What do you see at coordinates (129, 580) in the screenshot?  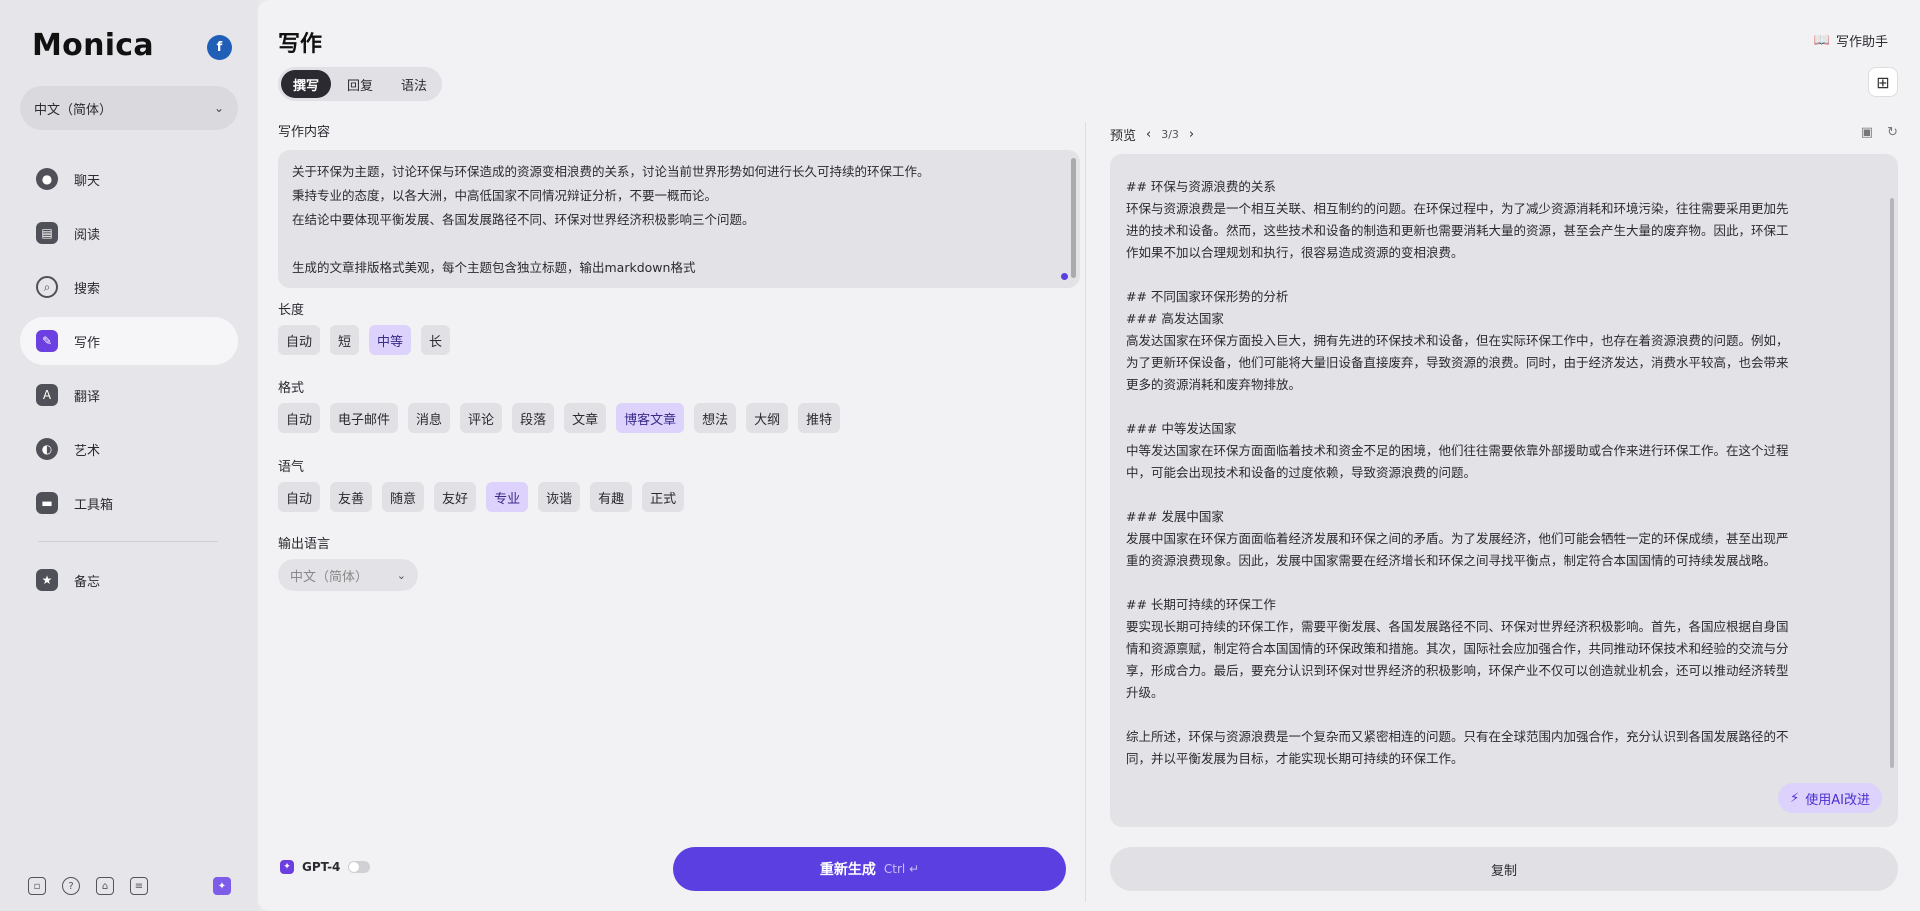 I see `sidebar-item-memo: ★ 备忘` at bounding box center [129, 580].